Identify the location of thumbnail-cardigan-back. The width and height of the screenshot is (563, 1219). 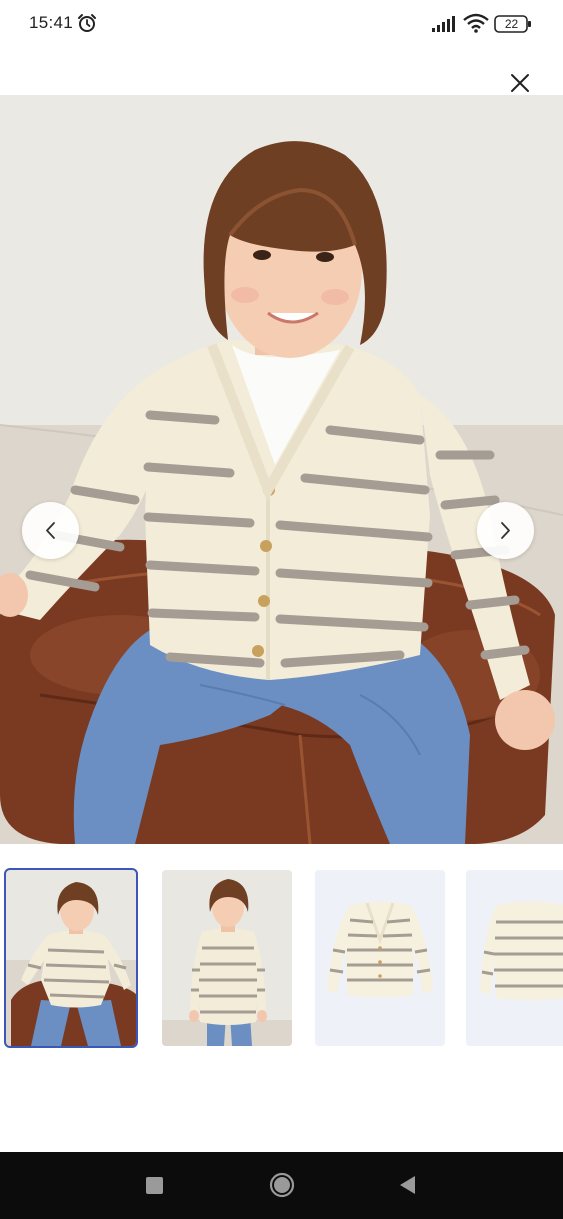
(514, 958).